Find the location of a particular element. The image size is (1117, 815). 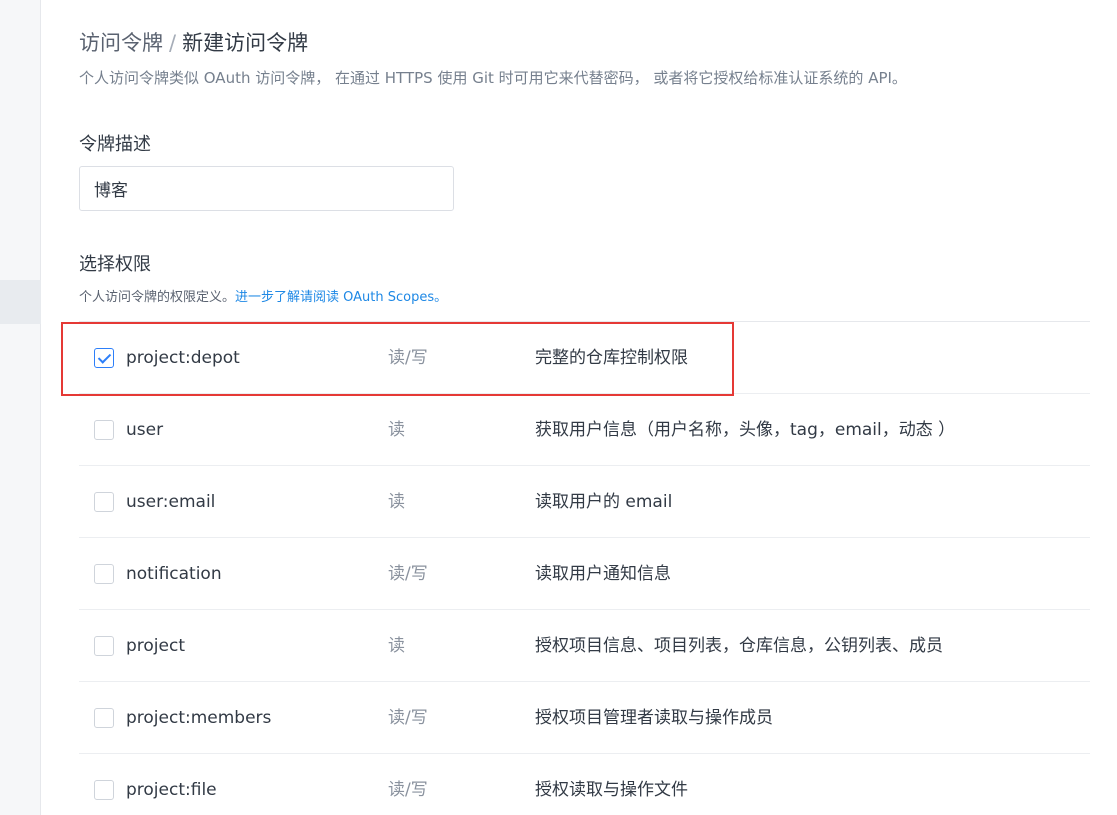

scope-description: 授权读取与操作文件 is located at coordinates (611, 790).